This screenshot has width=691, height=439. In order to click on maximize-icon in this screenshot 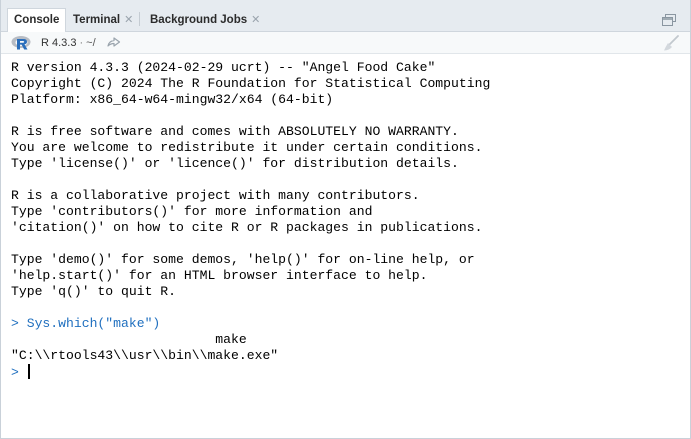, I will do `click(669, 20)`.